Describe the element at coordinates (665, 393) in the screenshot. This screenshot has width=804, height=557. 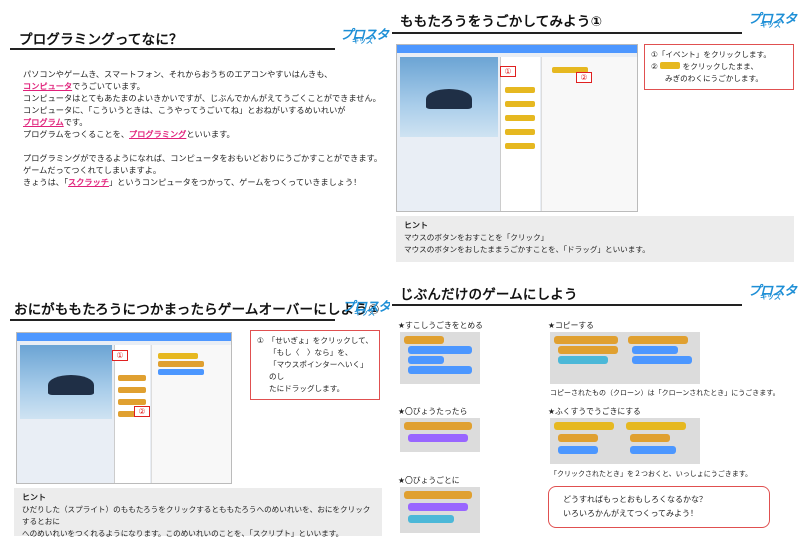
I see `copy-note: コピーされたもの（クローン）は「クローンされたとき」にうごきます。` at that location.